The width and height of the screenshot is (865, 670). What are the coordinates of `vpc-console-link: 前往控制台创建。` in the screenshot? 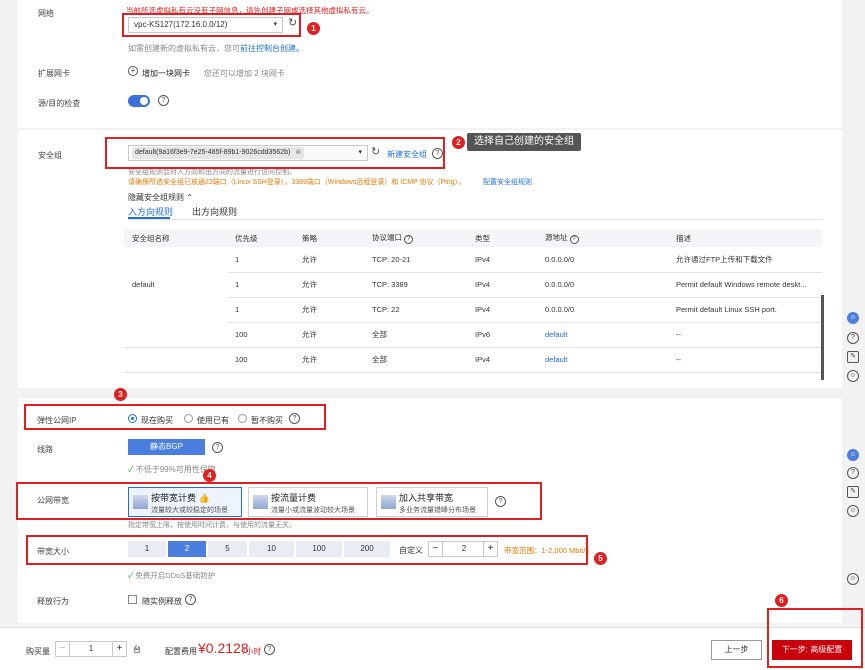 It's located at (272, 48).